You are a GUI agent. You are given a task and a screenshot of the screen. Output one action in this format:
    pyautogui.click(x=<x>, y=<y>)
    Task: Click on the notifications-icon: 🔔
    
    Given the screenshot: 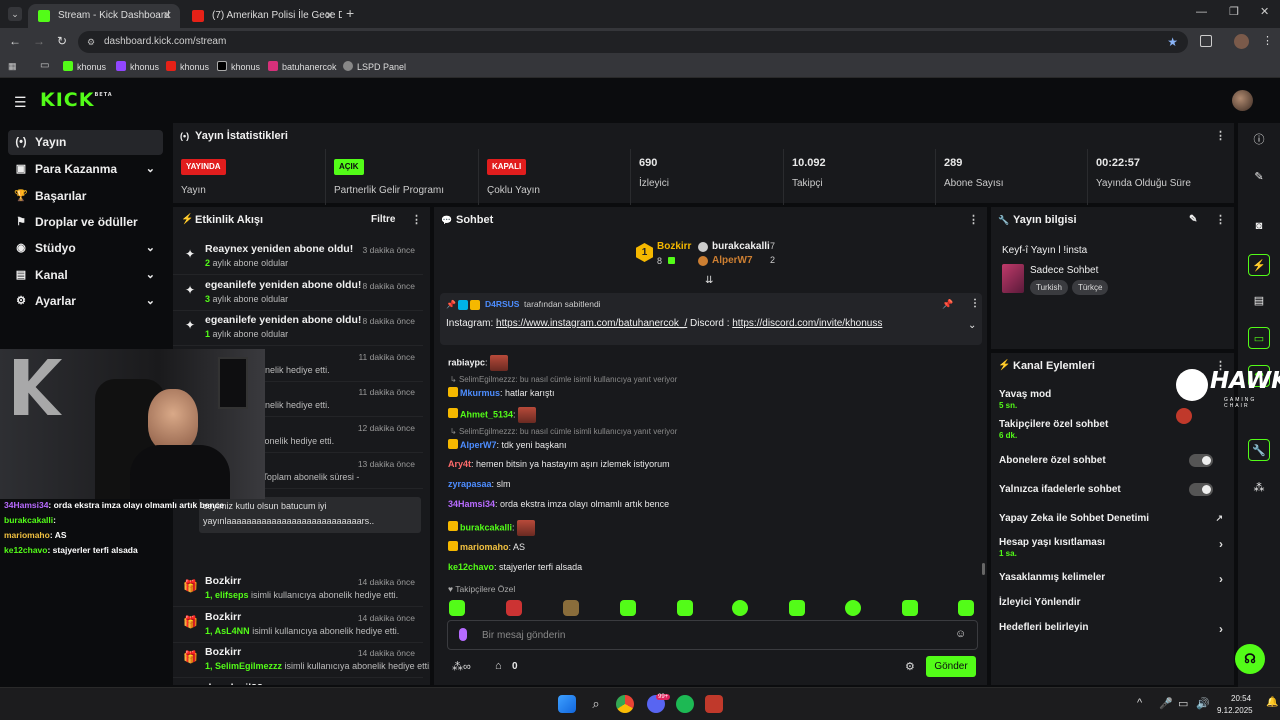 What is the action you would take?
    pyautogui.click(x=1272, y=702)
    